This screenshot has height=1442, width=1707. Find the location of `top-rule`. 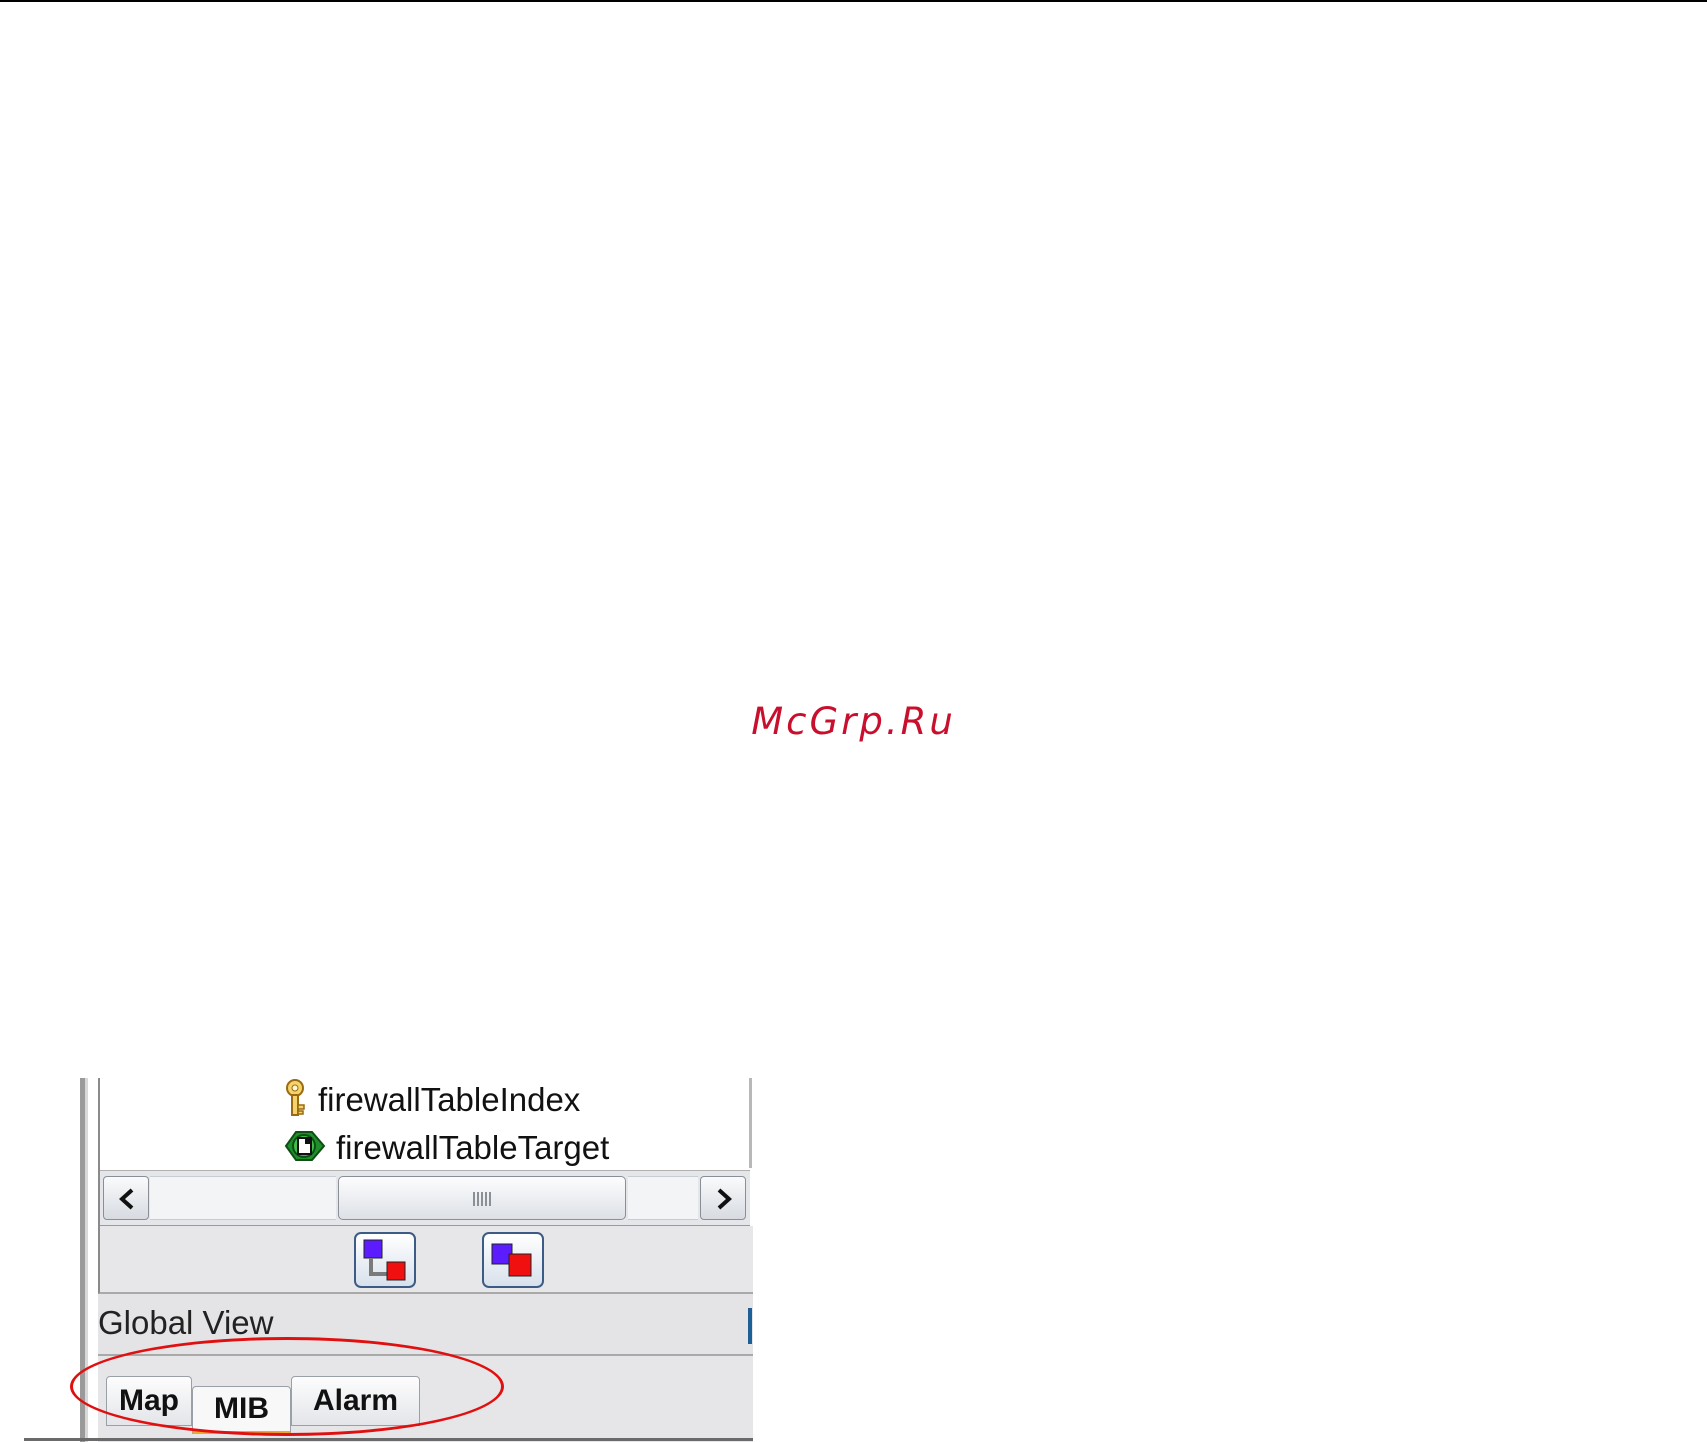

top-rule is located at coordinates (853, 1).